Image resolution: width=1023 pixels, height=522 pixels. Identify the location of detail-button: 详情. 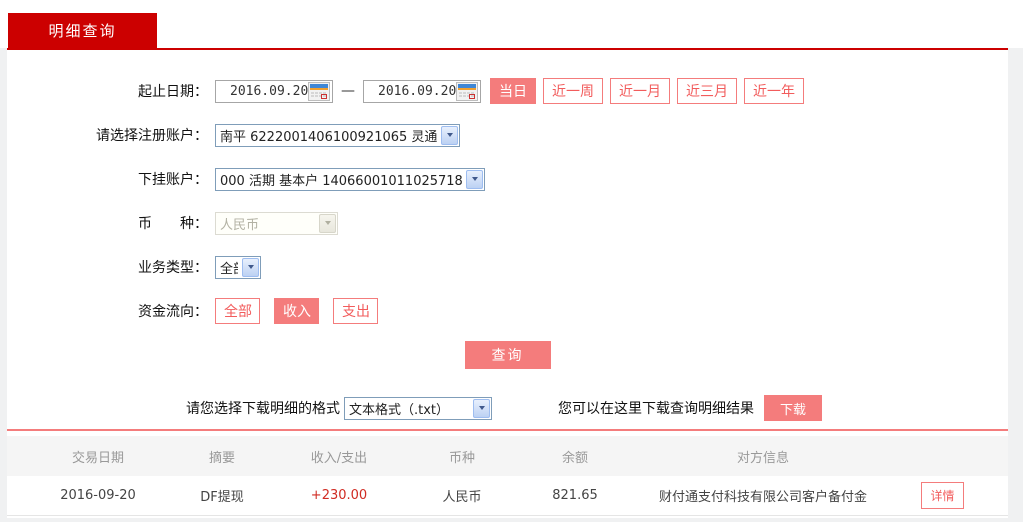
(942, 495).